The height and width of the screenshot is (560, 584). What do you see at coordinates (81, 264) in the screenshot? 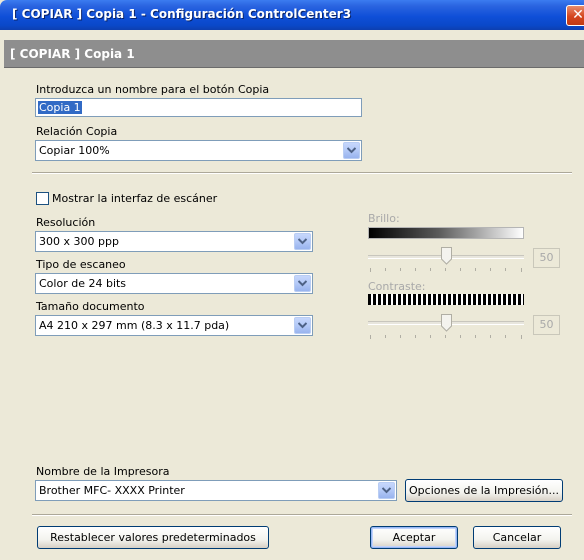
I see `scan-type-label: Tipo de escaneo` at bounding box center [81, 264].